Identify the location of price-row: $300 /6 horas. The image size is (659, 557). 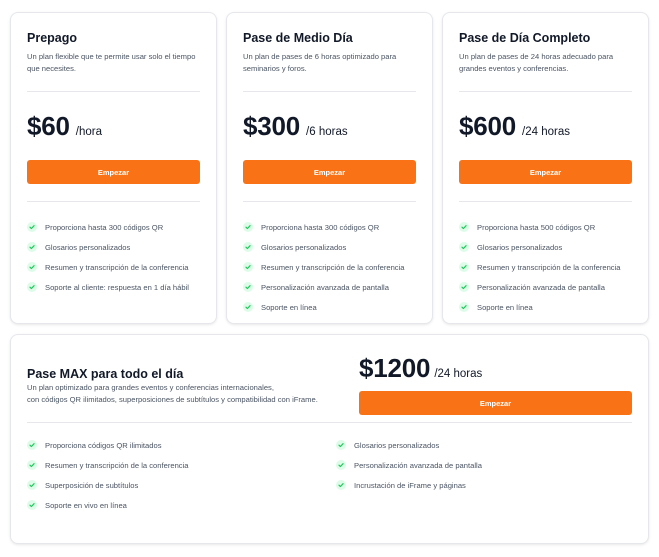
(295, 126).